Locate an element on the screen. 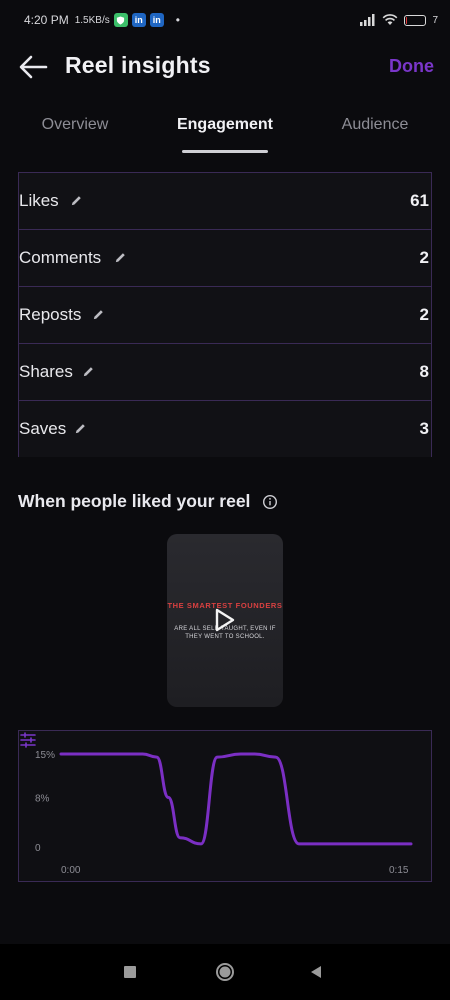 This screenshot has width=450, height=1000. y-tick-label: 0 is located at coordinates (38, 848).